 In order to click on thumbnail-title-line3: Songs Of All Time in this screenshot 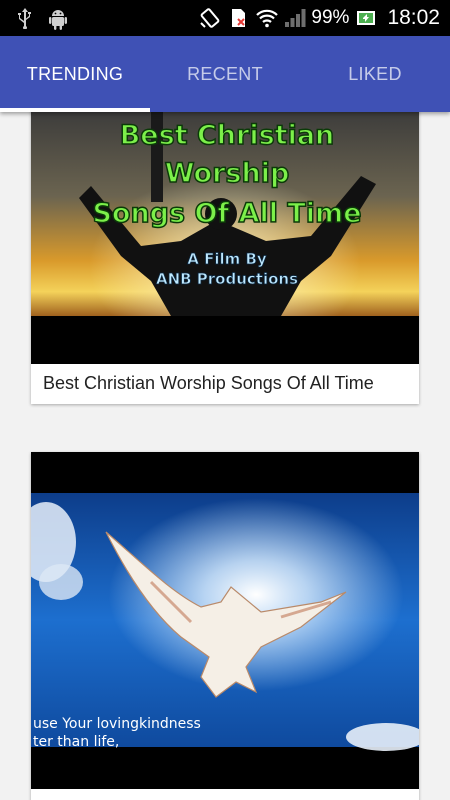, I will do `click(226, 213)`.